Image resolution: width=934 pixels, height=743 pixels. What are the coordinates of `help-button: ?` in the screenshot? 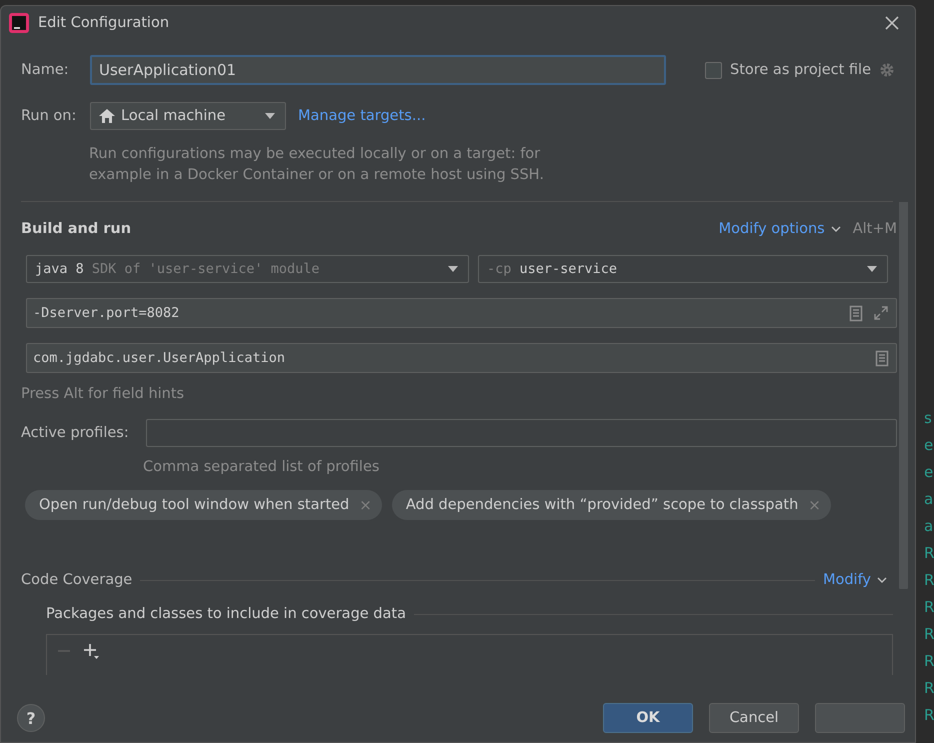 It's located at (31, 718).